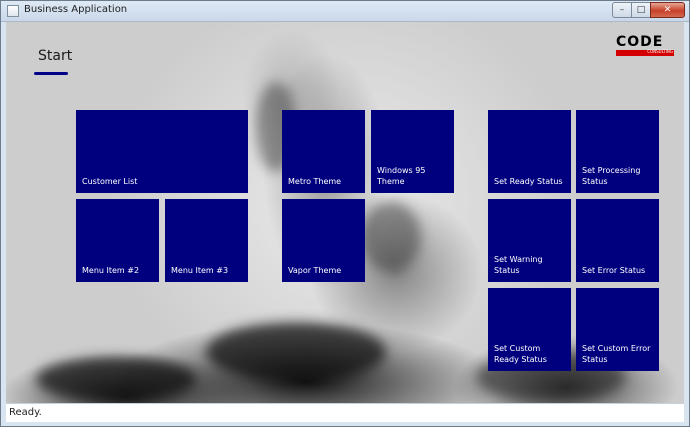 The width and height of the screenshot is (690, 427). I want to click on tile-label: Set Processing Status, so click(611, 176).